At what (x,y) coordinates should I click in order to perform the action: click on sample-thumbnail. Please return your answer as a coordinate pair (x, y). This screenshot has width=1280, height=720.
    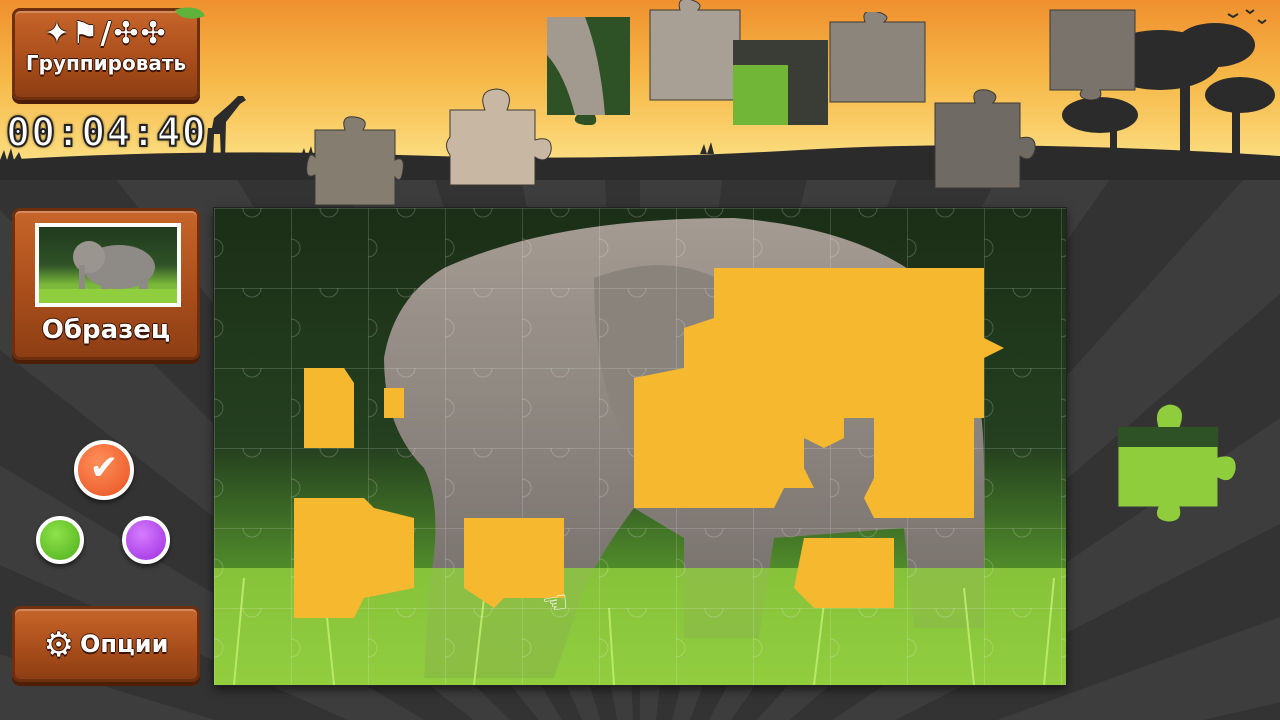
    Looking at the image, I should click on (108, 265).